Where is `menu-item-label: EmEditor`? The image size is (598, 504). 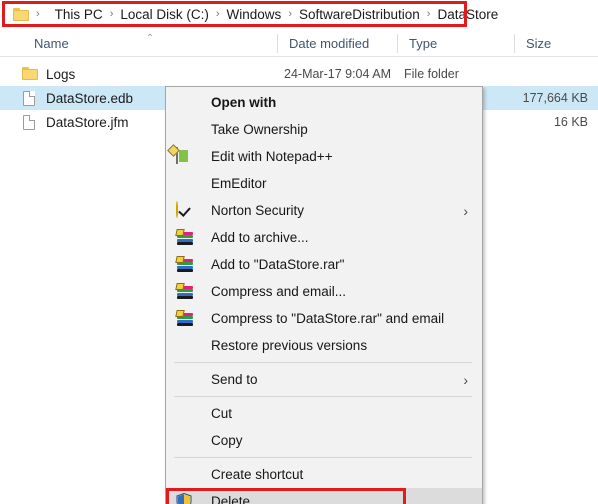 menu-item-label: EmEditor is located at coordinates (239, 183).